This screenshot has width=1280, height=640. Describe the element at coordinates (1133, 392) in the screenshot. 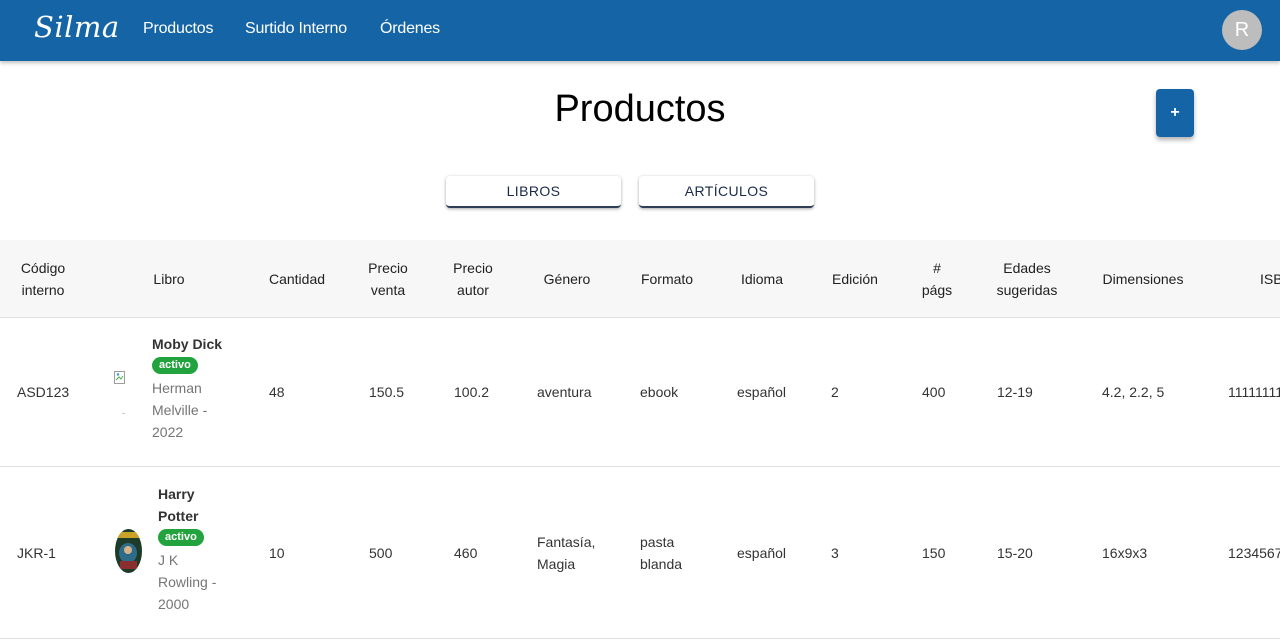

I see `cell-dimensiones: 4.2, 2.2, 5` at that location.